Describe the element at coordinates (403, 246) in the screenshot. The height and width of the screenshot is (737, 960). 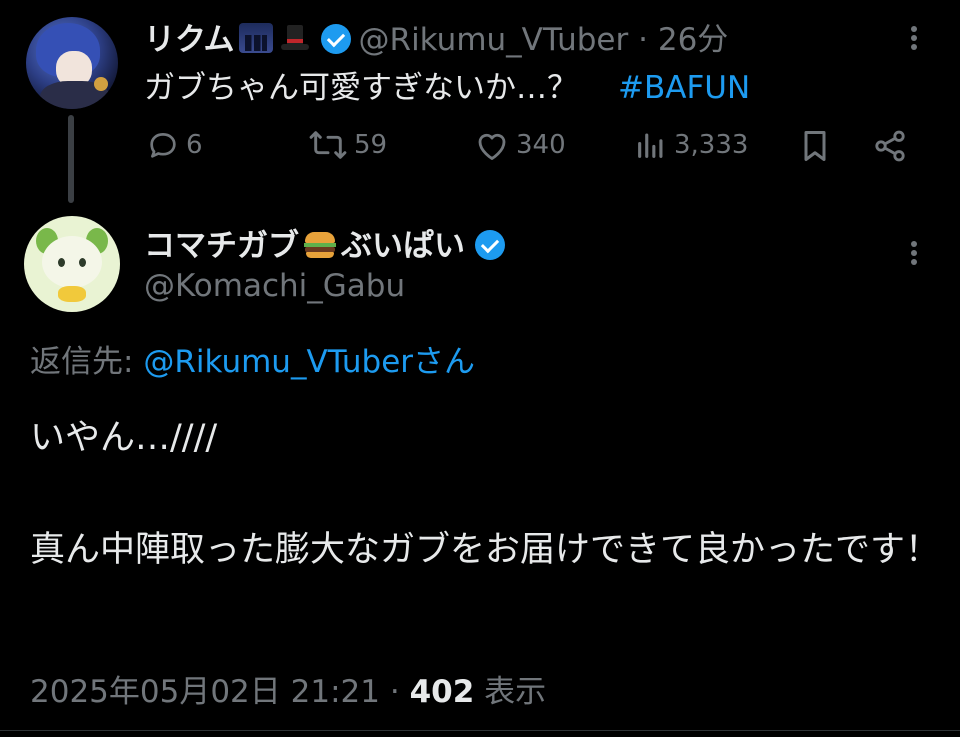
I see `main-display-name-suffix: ぶいぱい` at that location.